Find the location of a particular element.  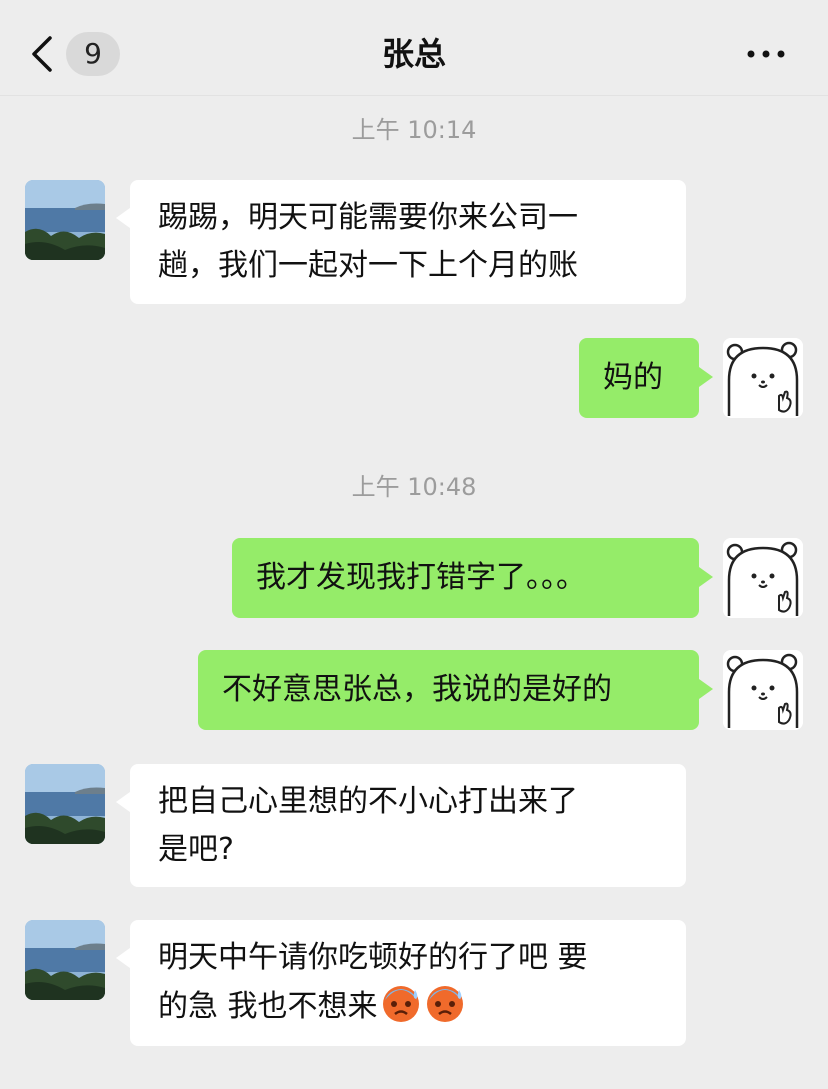

incoming-message: 把自己心里想的不小心打出来了 是吧? is located at coordinates (401, 825).